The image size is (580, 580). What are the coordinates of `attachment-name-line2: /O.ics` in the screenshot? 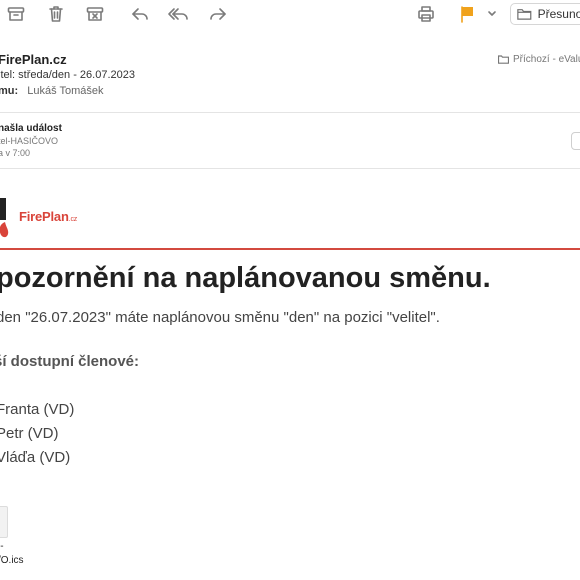 It's located at (12, 560).